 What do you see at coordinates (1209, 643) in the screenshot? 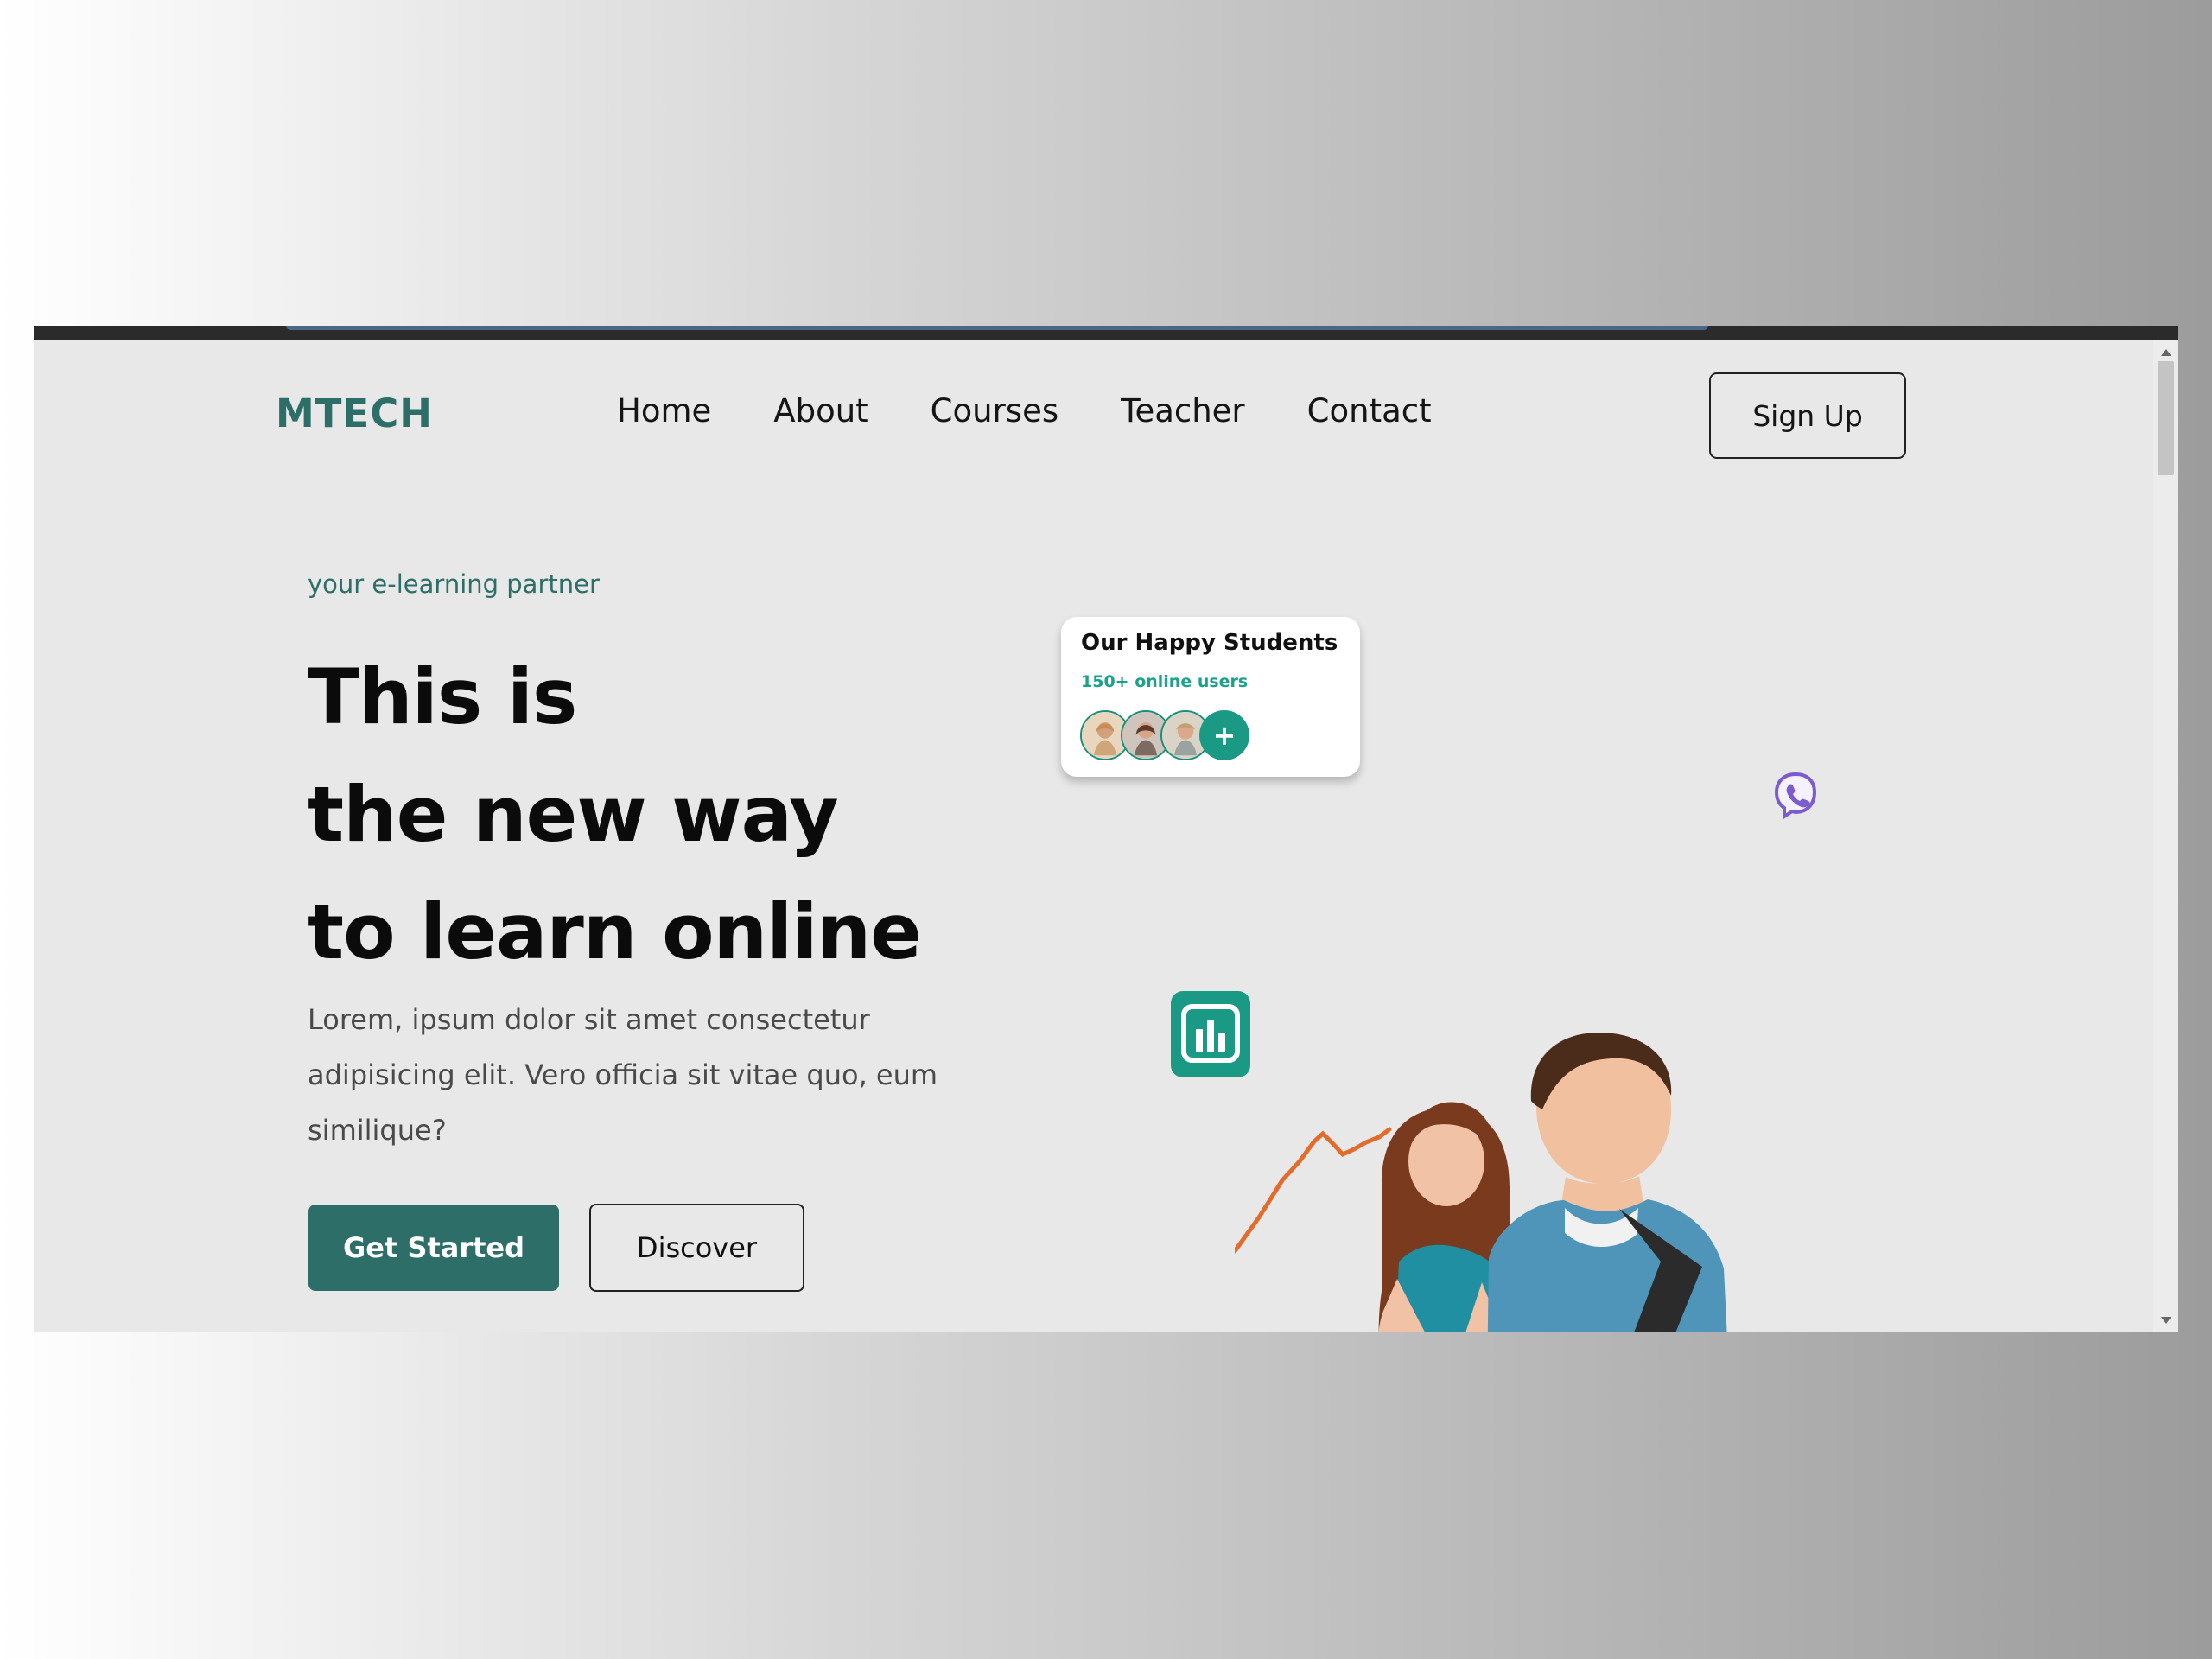
I see `students-card-title: Our Happy Students` at bounding box center [1209, 643].